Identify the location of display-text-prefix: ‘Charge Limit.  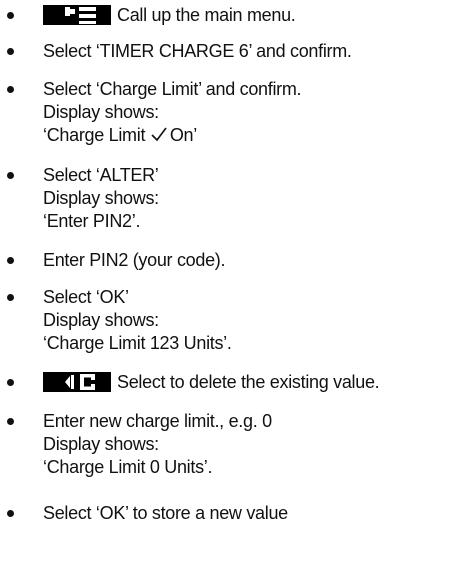
(96, 135).